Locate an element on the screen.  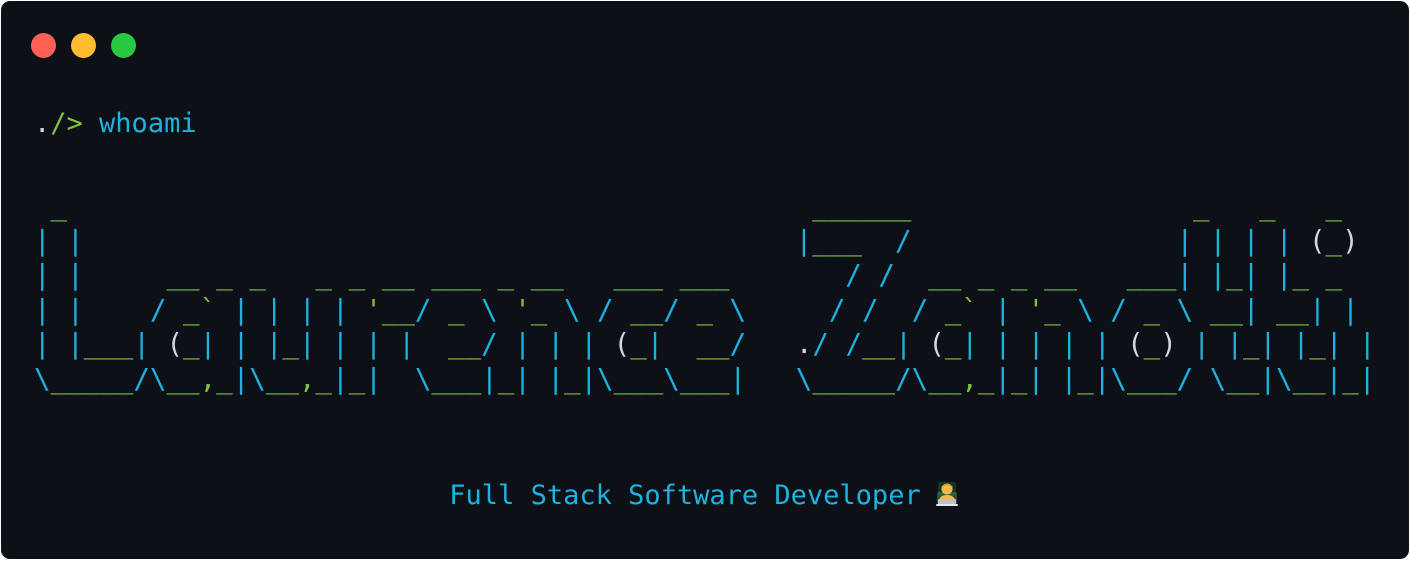
command-prompt: ./> whoami is located at coordinates (115, 124).